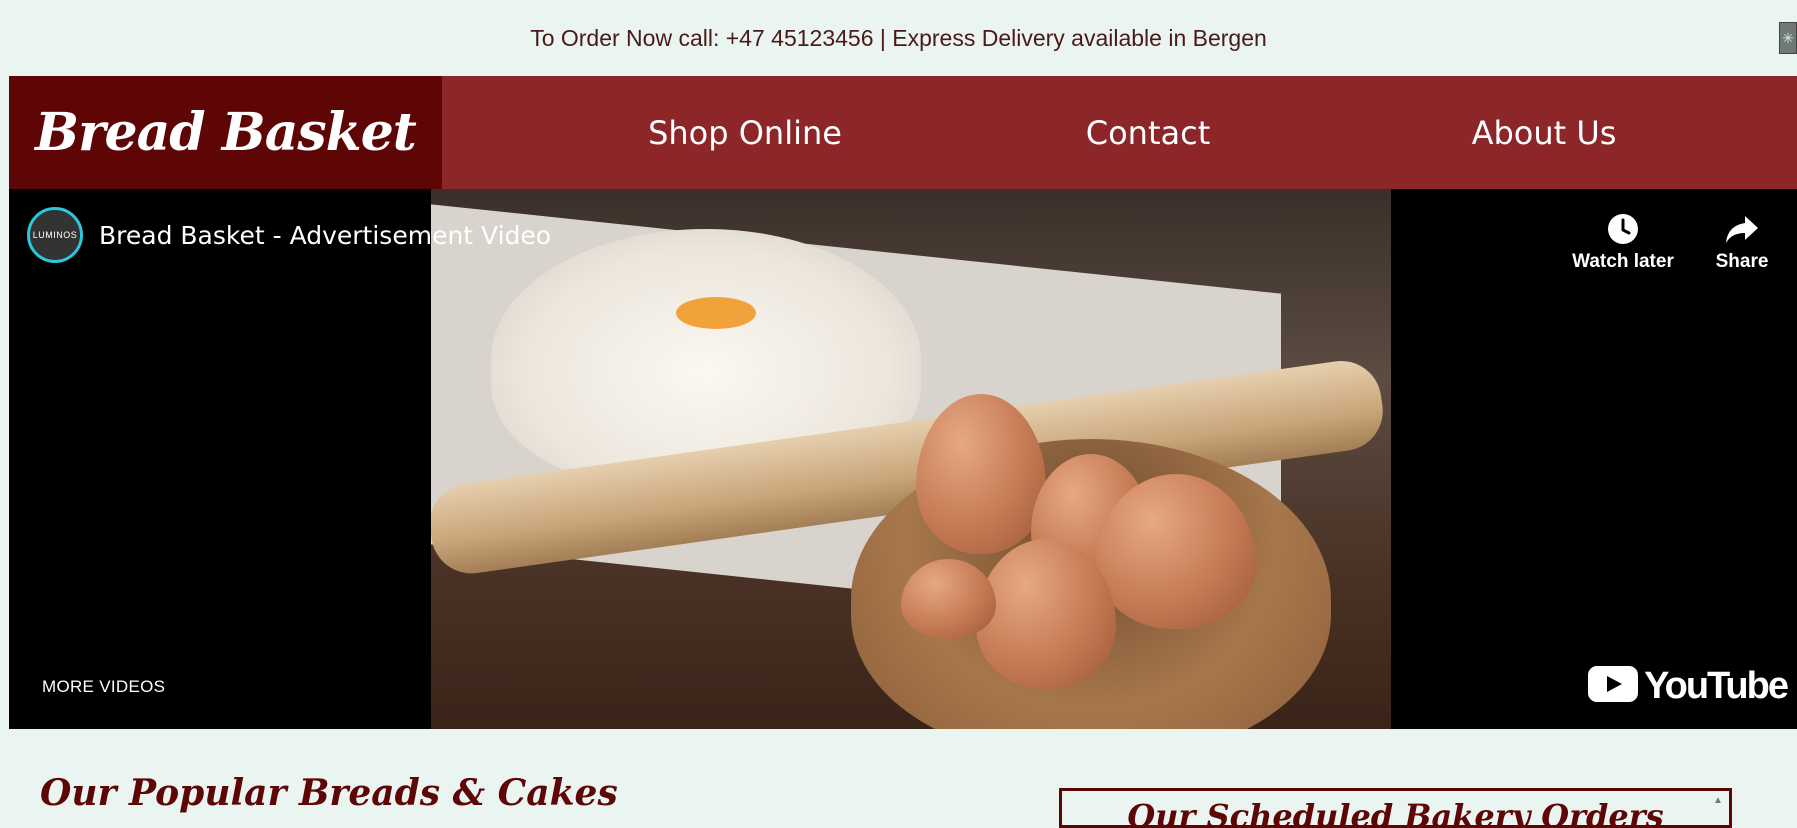  I want to click on watch-later-button: Watch later, so click(1623, 240).